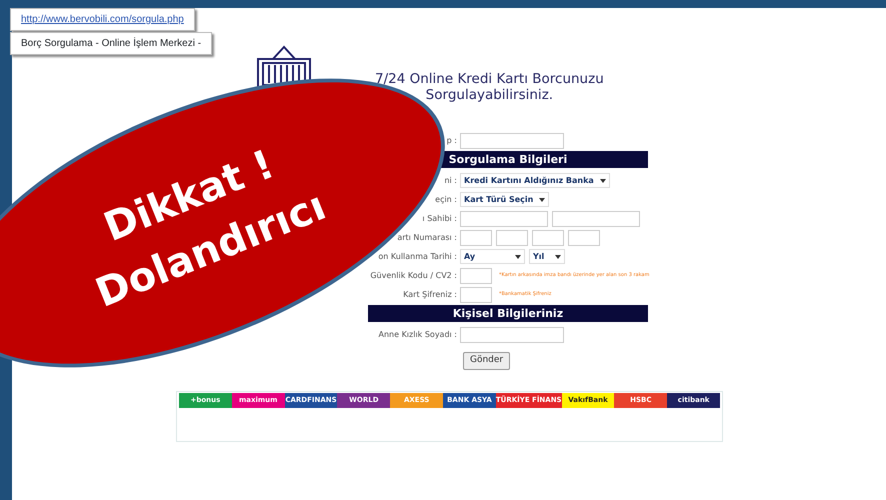 This screenshot has height=500, width=886. Describe the element at coordinates (427, 238) in the screenshot. I see `field-label: artı Numarası :` at that location.